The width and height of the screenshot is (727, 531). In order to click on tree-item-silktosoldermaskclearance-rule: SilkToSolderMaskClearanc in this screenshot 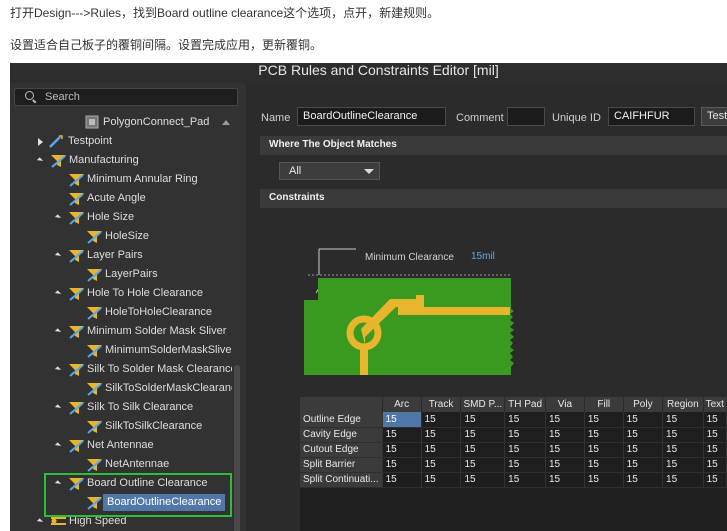, I will do `click(121, 388)`.